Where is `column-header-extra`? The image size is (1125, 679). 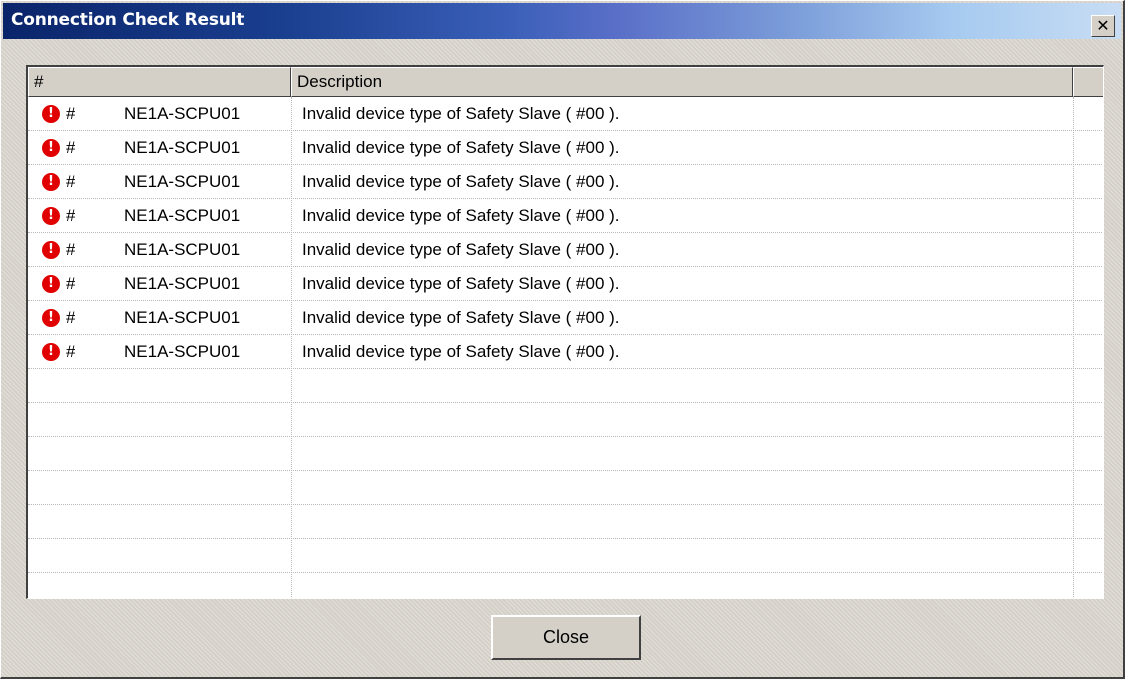
column-header-extra is located at coordinates (1088, 82).